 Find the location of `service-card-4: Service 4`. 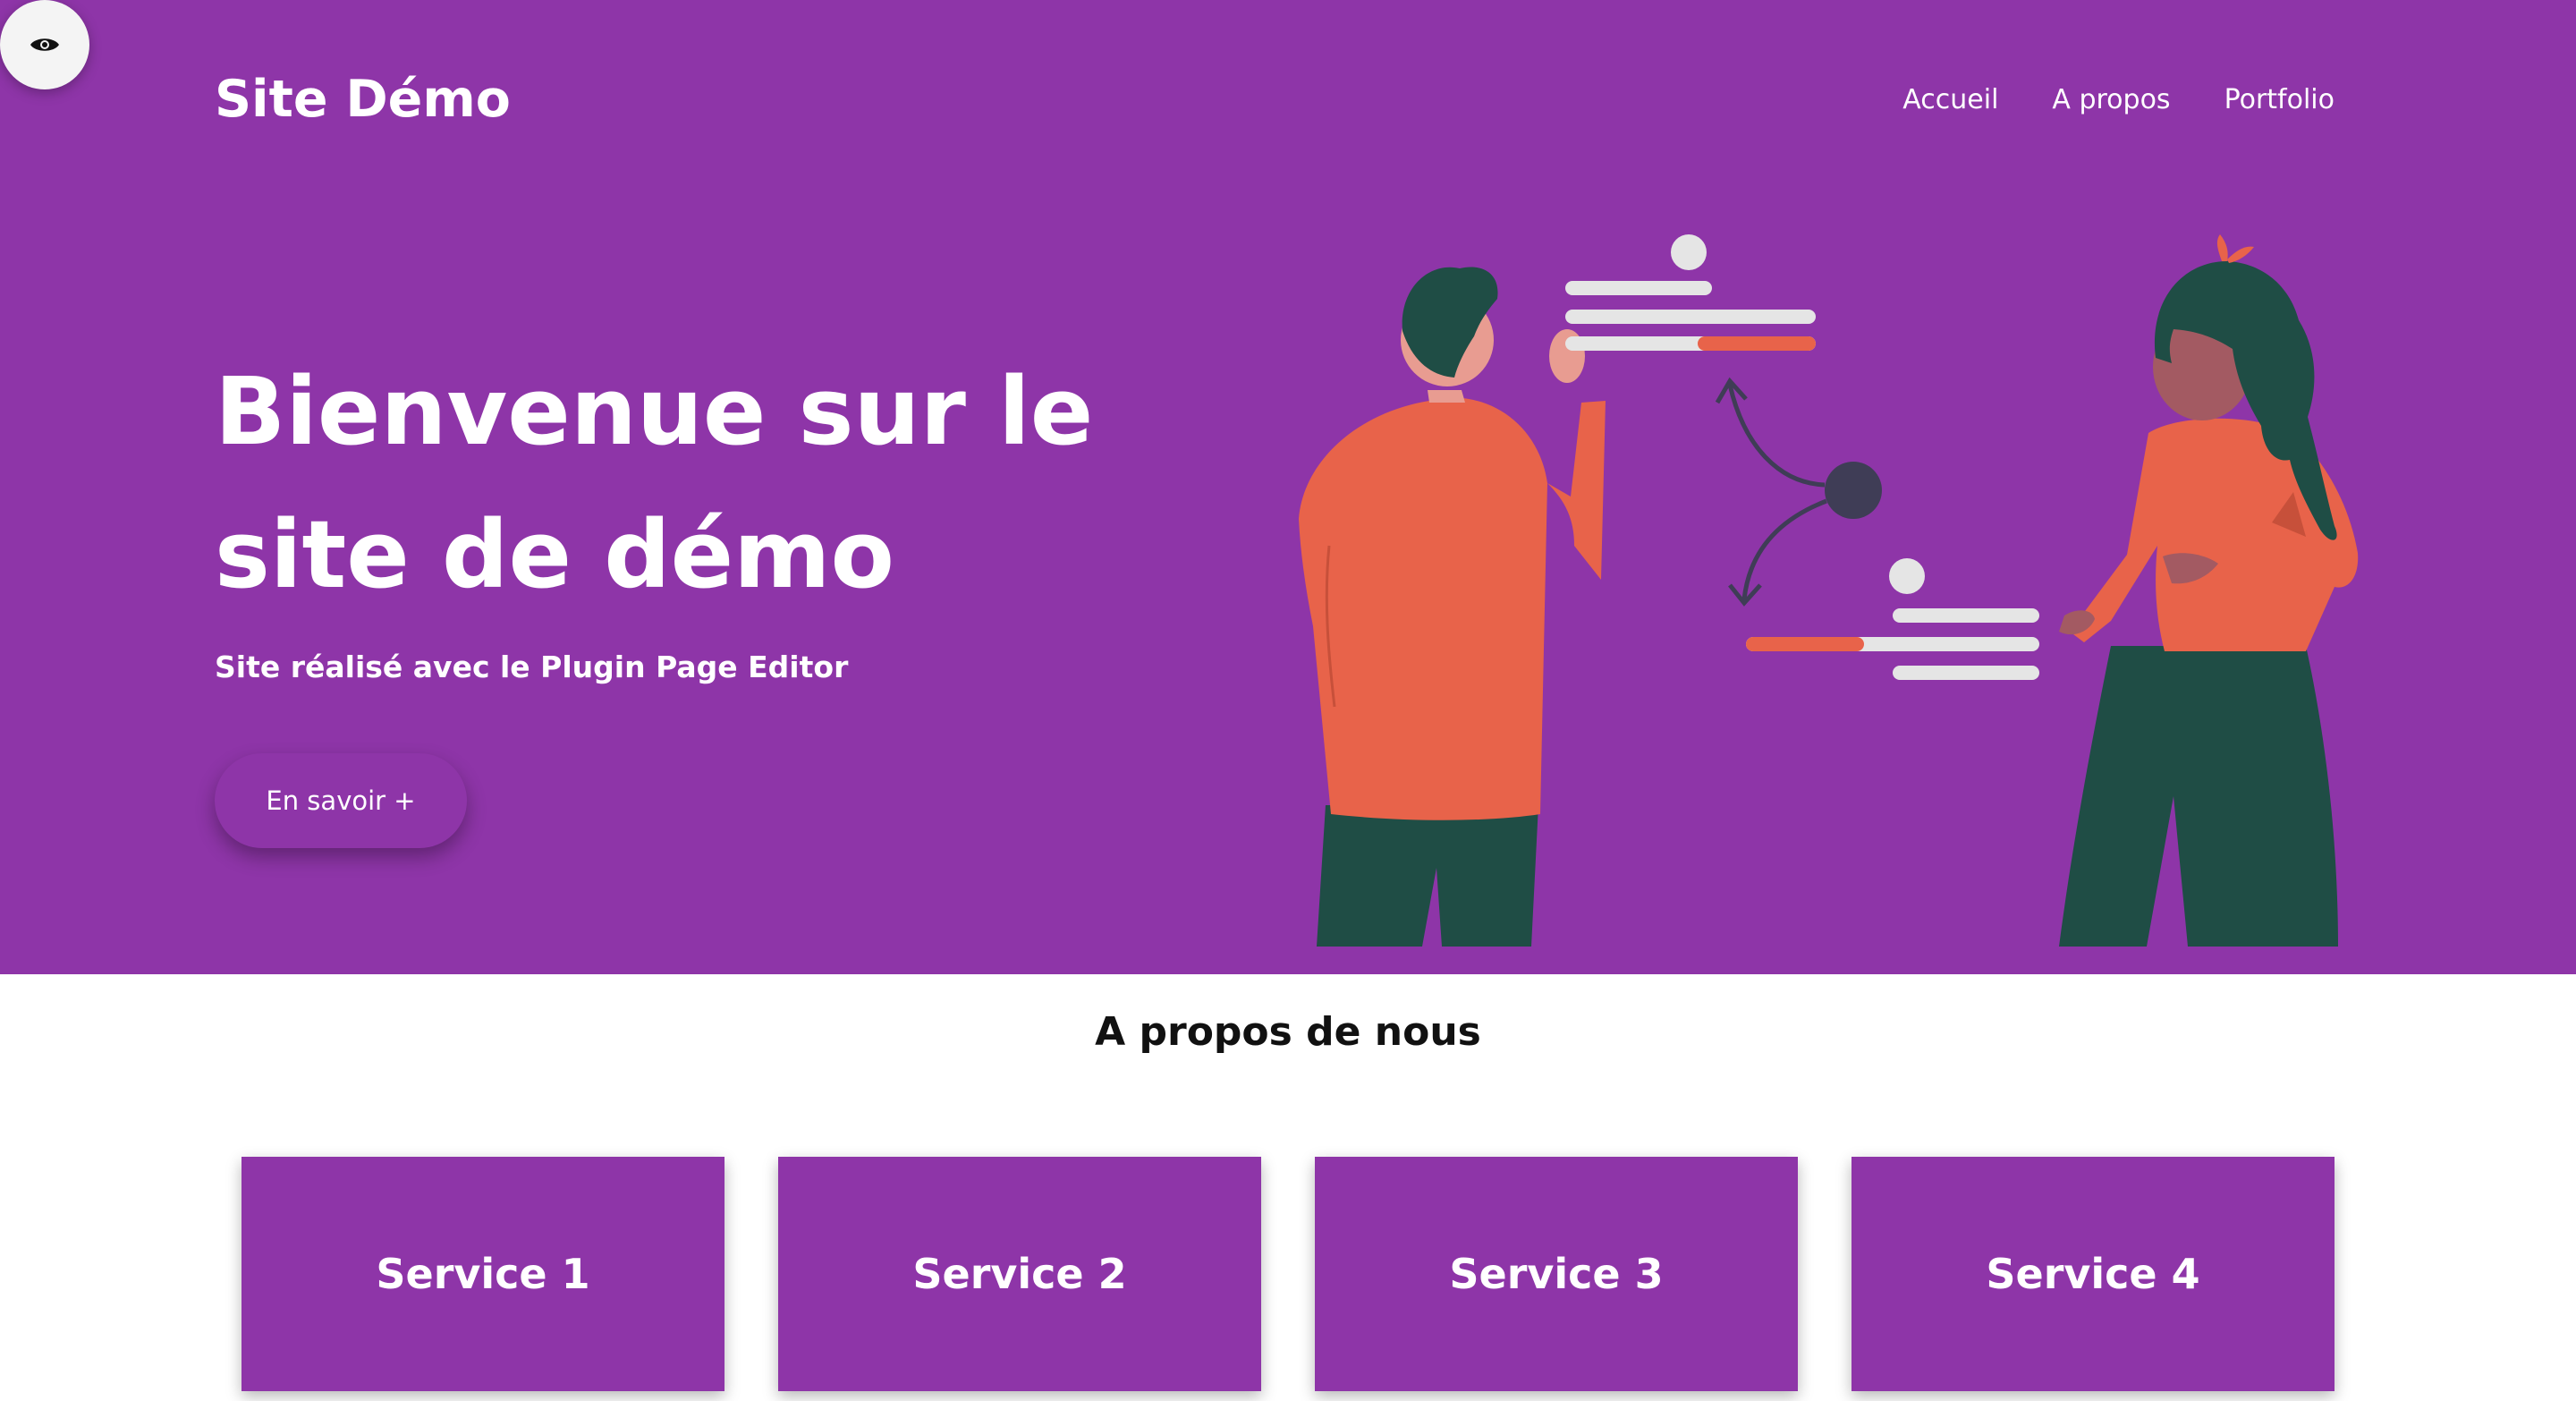

service-card-4: Service 4 is located at coordinates (2093, 1274).